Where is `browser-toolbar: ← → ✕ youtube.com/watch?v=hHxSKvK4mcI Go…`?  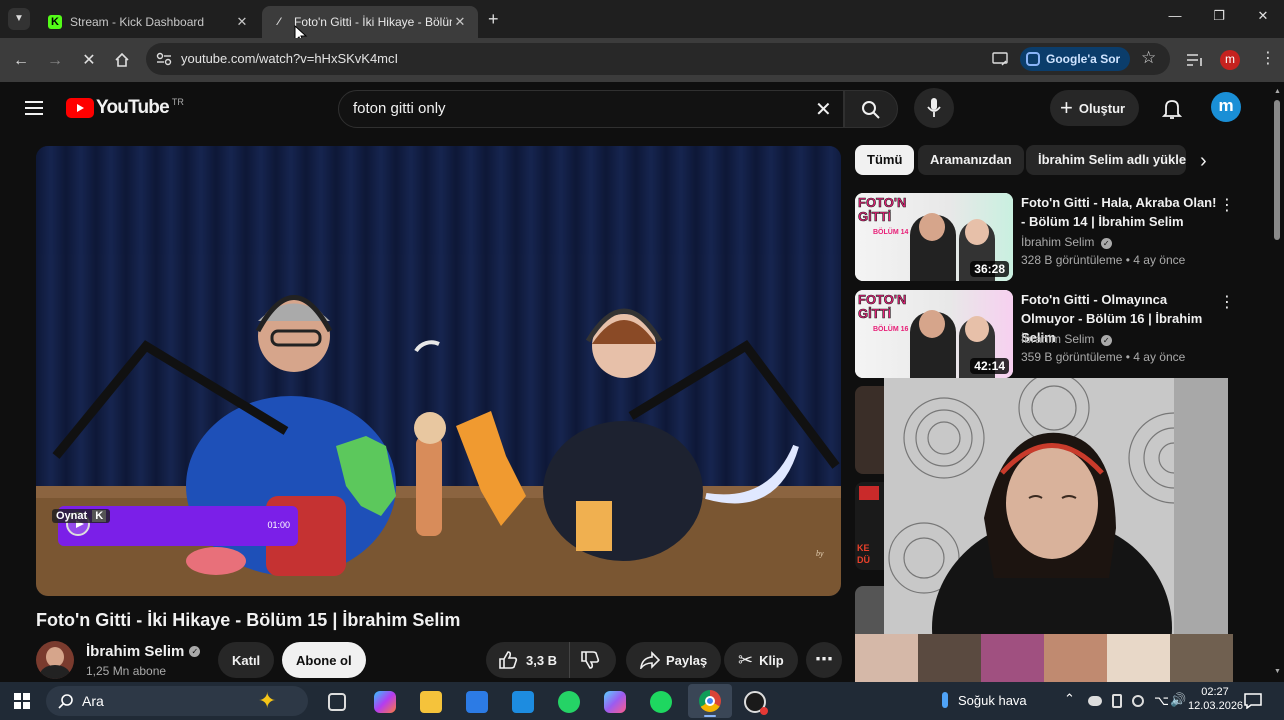
browser-toolbar: ← → ✕ youtube.com/watch?v=hHxSKvK4mcI Go… is located at coordinates (642, 60).